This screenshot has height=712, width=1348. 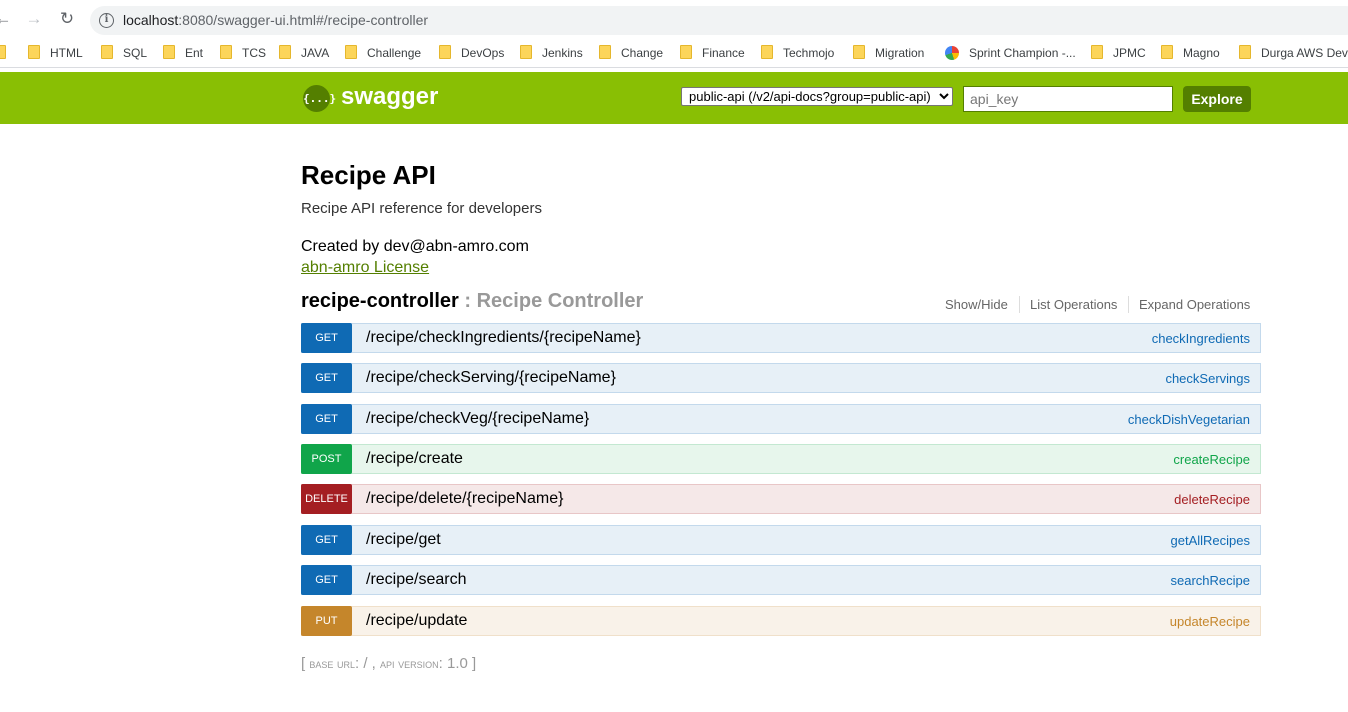 What do you see at coordinates (1217, 99) in the screenshot?
I see `explore-button: Explore` at bounding box center [1217, 99].